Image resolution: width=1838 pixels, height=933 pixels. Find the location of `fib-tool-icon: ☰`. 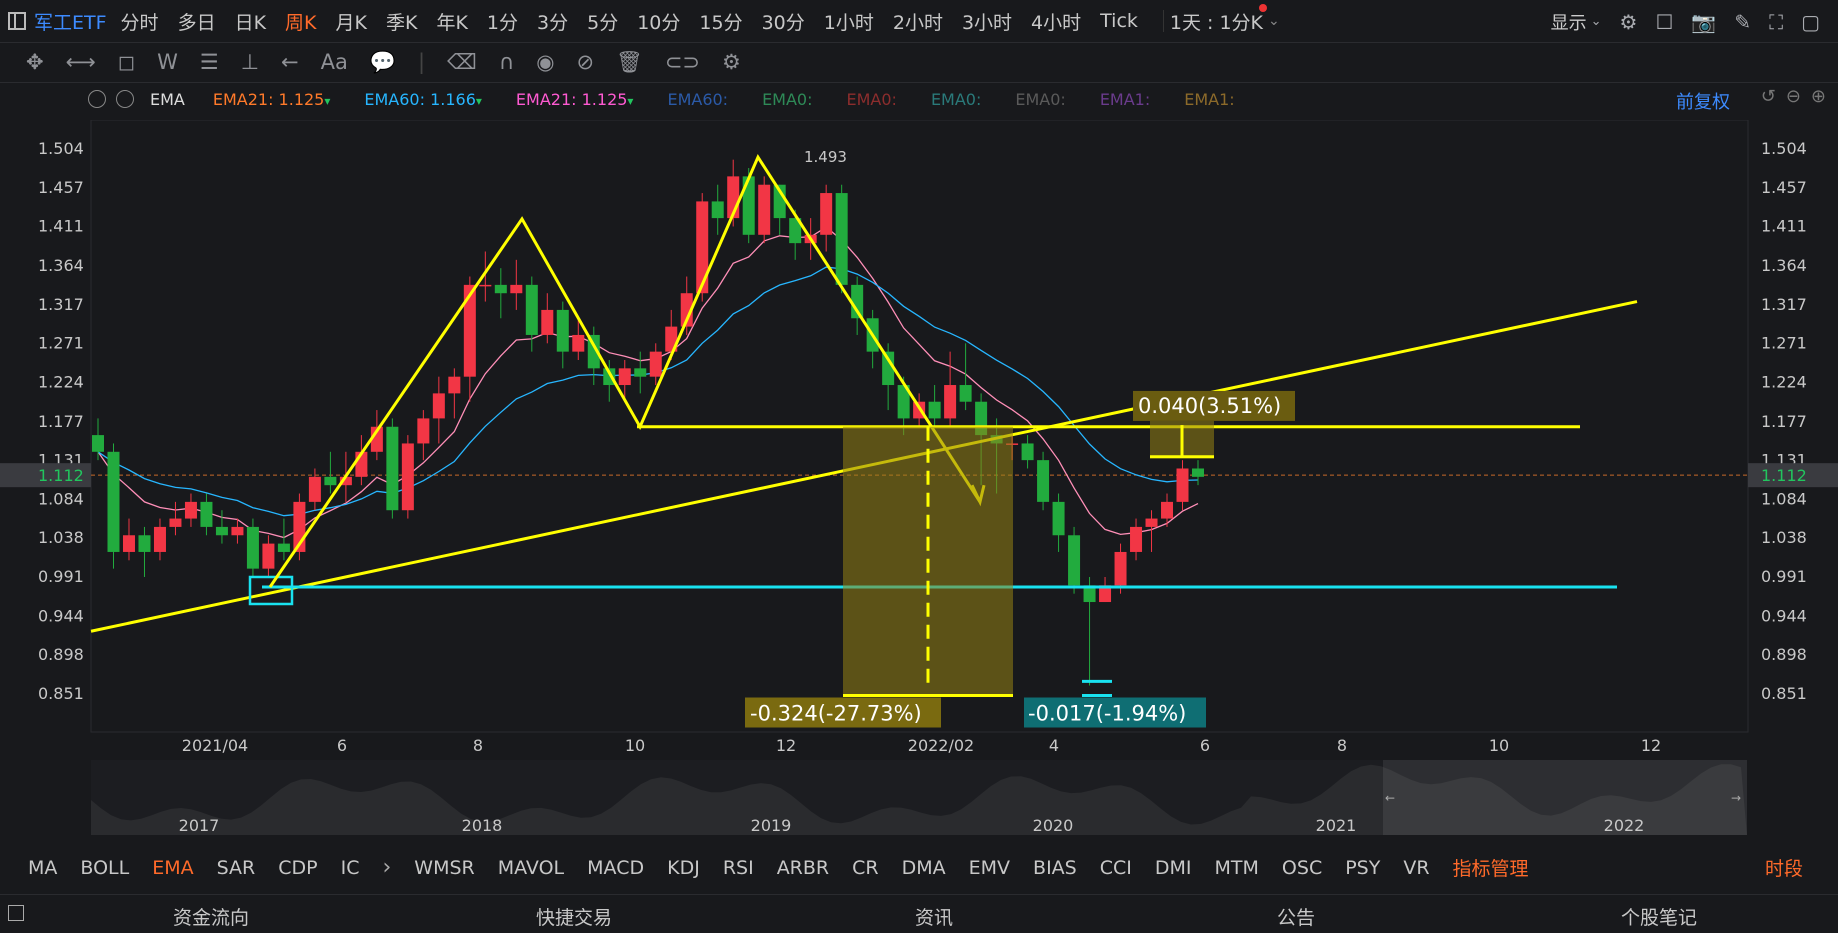

fib-tool-icon: ☰ is located at coordinates (209, 62).